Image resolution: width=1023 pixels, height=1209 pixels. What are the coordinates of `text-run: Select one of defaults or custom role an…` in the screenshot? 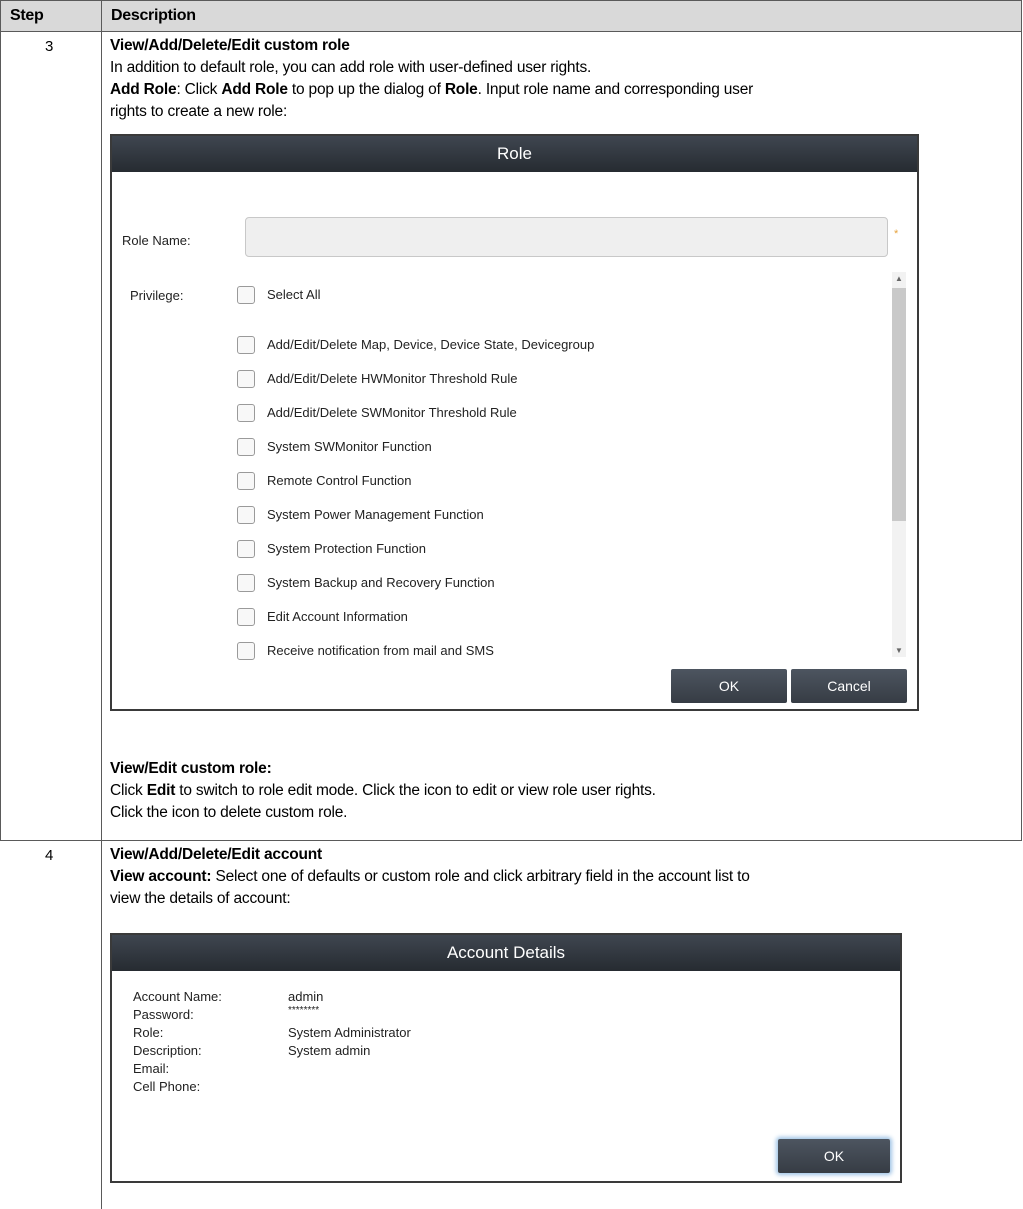 It's located at (480, 876).